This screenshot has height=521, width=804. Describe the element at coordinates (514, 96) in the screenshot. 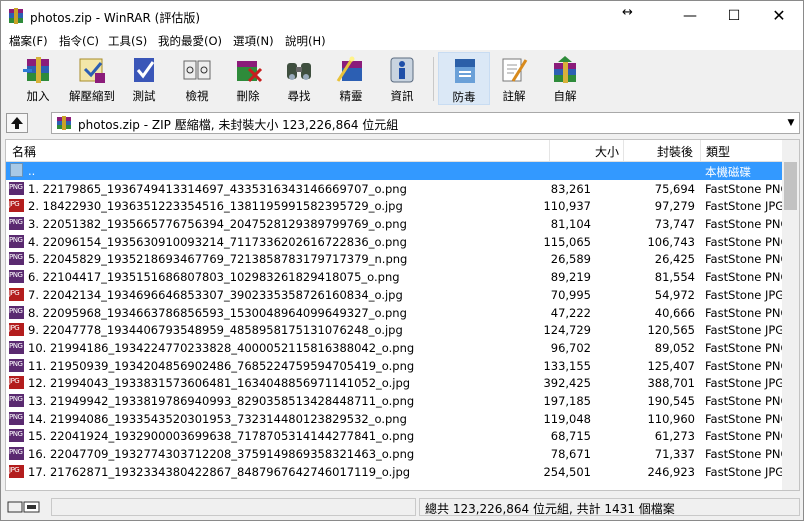

I see `comment-label: 註解` at that location.